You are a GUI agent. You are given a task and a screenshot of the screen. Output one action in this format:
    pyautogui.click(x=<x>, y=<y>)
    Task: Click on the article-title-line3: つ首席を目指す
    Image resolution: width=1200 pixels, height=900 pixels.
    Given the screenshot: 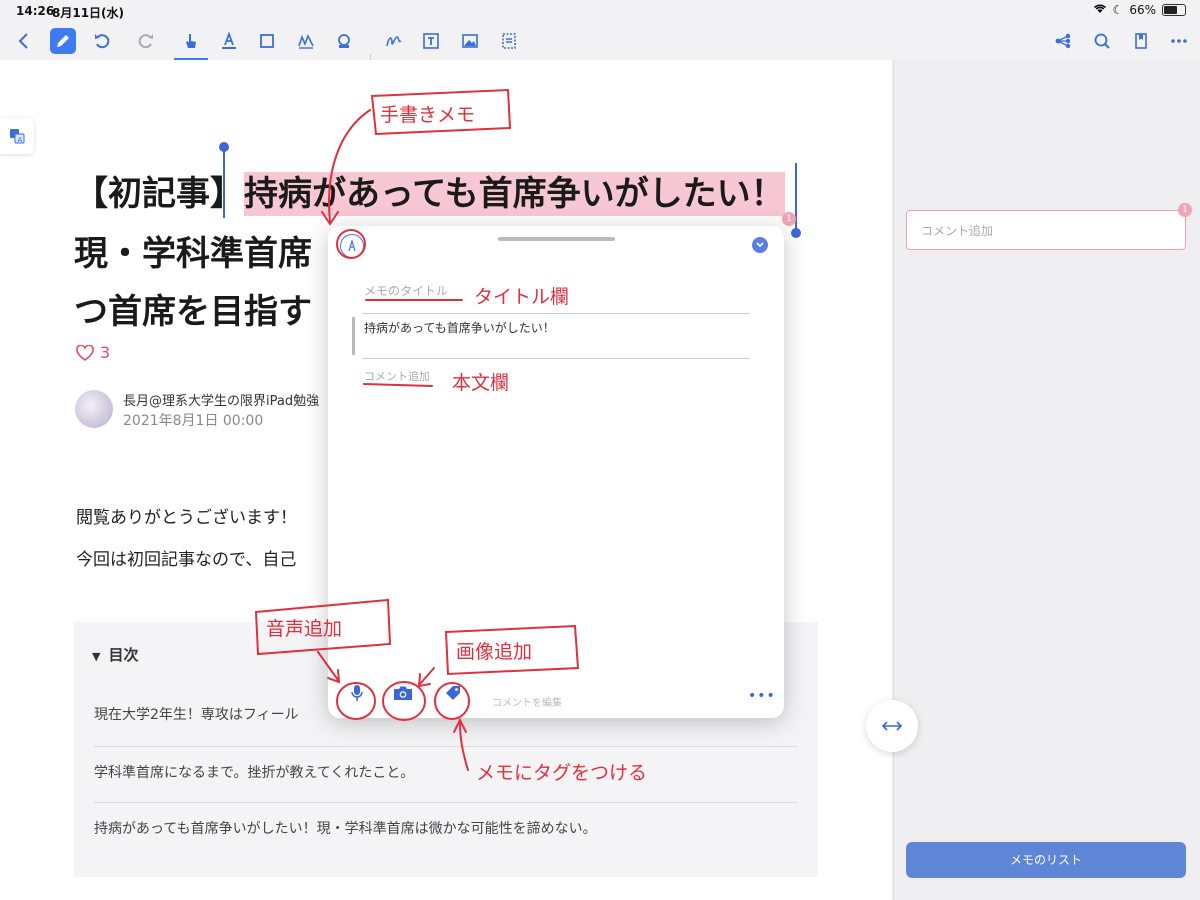 What is the action you would take?
    pyautogui.click(x=193, y=312)
    